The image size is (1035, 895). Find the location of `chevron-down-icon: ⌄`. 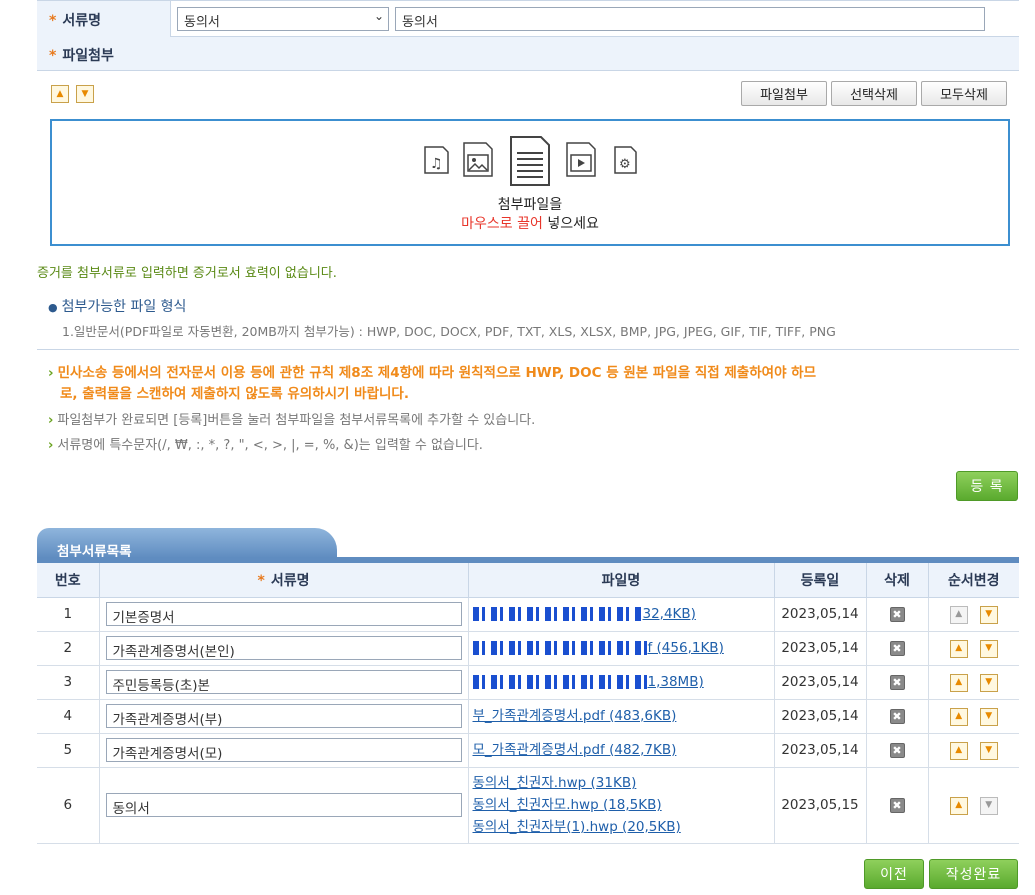

chevron-down-icon: ⌄ is located at coordinates (378, 16).